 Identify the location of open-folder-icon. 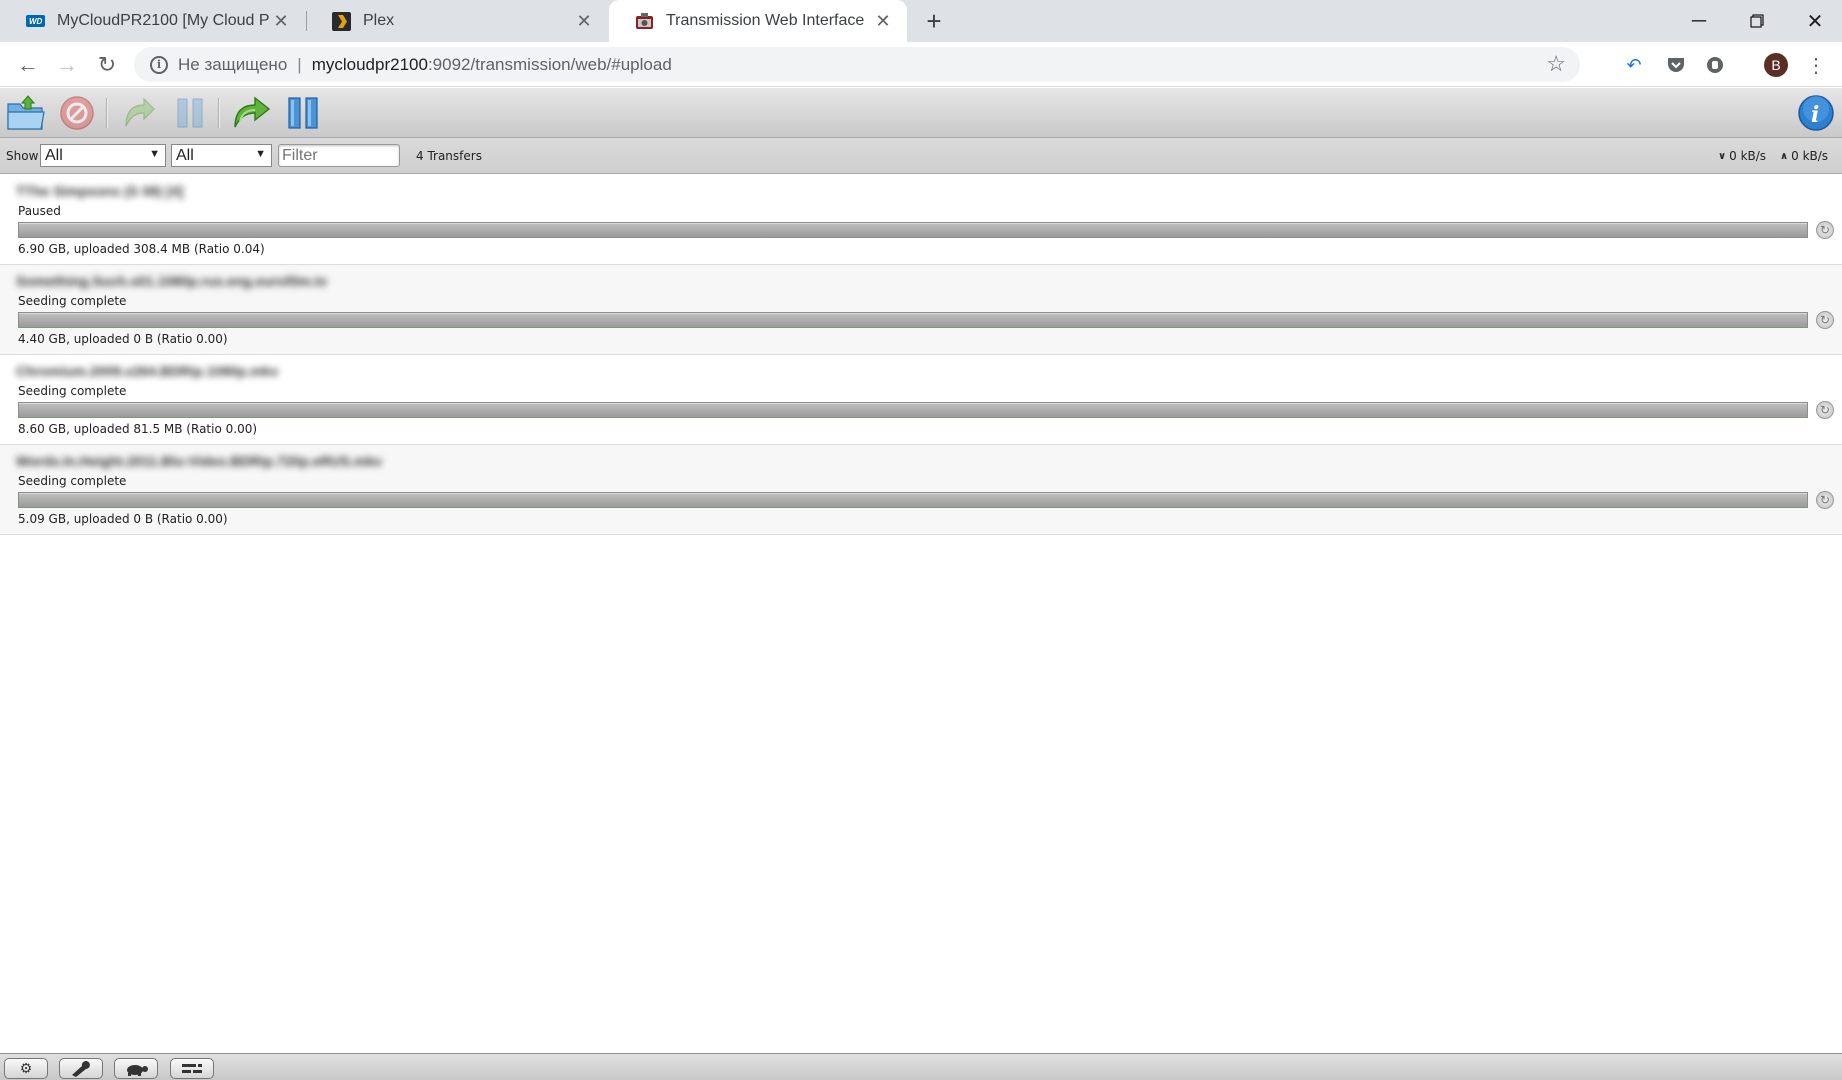
(26, 112).